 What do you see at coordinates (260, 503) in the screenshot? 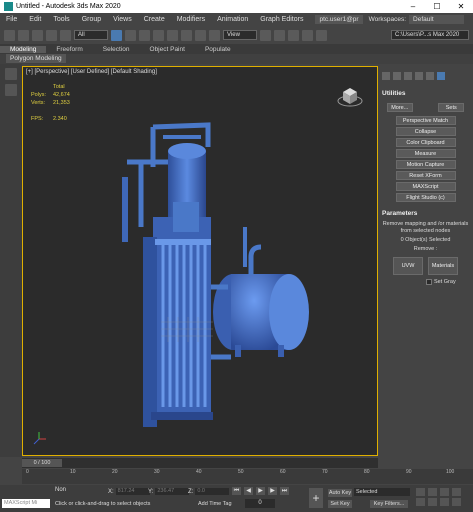
I see `current-frame-field: 0` at bounding box center [260, 503].